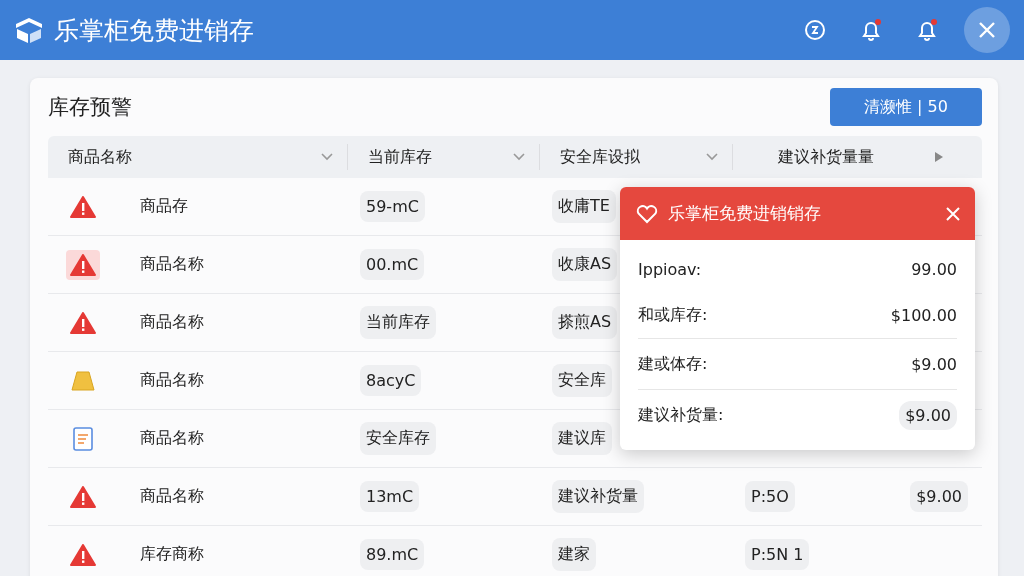  What do you see at coordinates (939, 496) in the screenshot?
I see `table-cell: $9.00` at bounding box center [939, 496].